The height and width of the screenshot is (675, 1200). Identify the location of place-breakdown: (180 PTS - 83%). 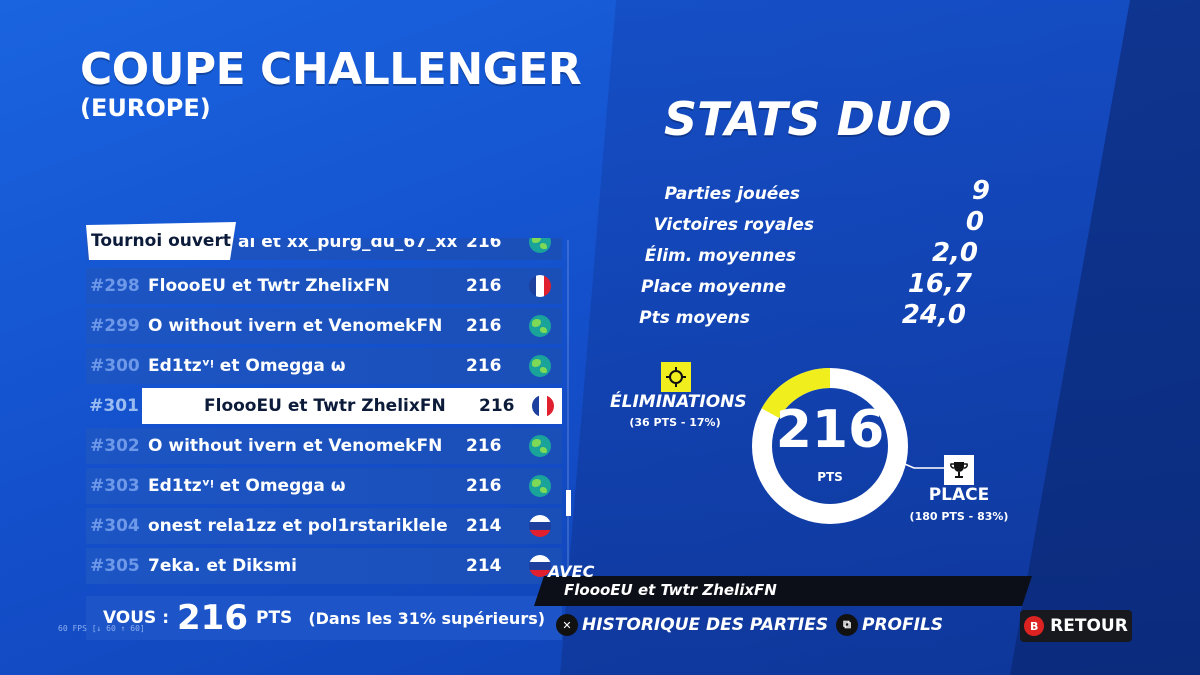
(959, 516).